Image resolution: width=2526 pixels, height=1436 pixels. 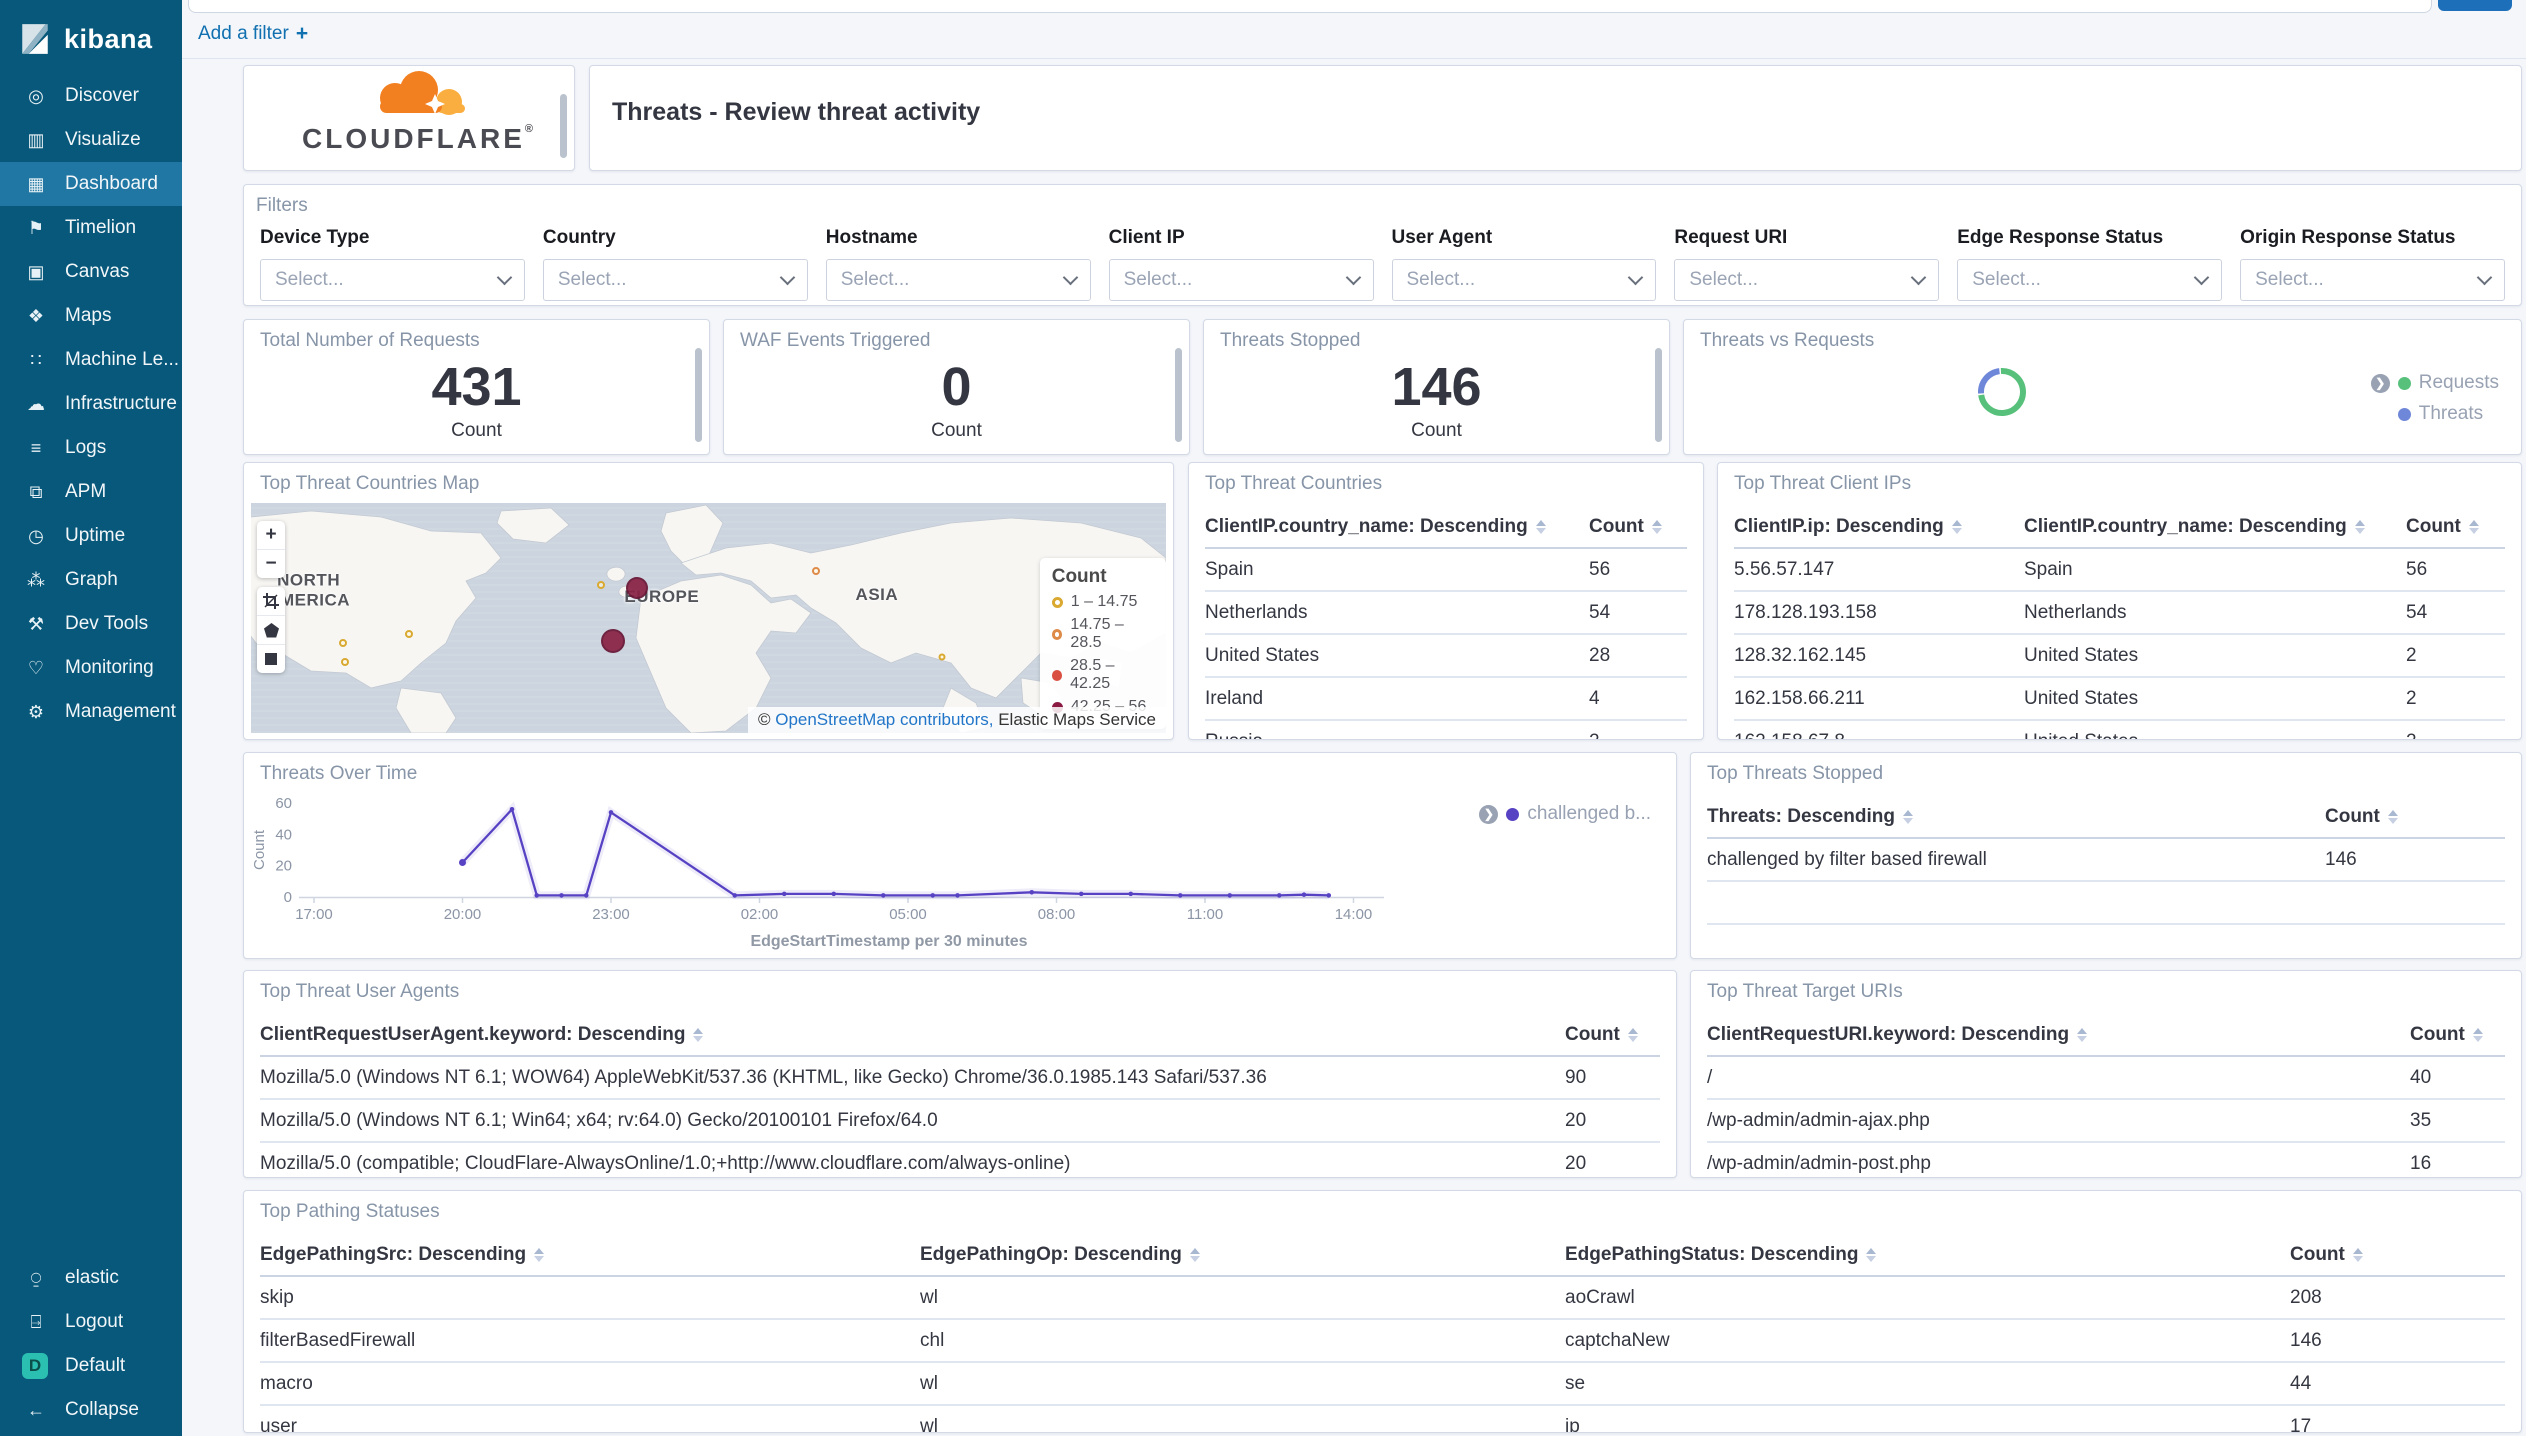 I want to click on sidebar-item-logout: ⍈ Logout, so click(x=91, y=1322).